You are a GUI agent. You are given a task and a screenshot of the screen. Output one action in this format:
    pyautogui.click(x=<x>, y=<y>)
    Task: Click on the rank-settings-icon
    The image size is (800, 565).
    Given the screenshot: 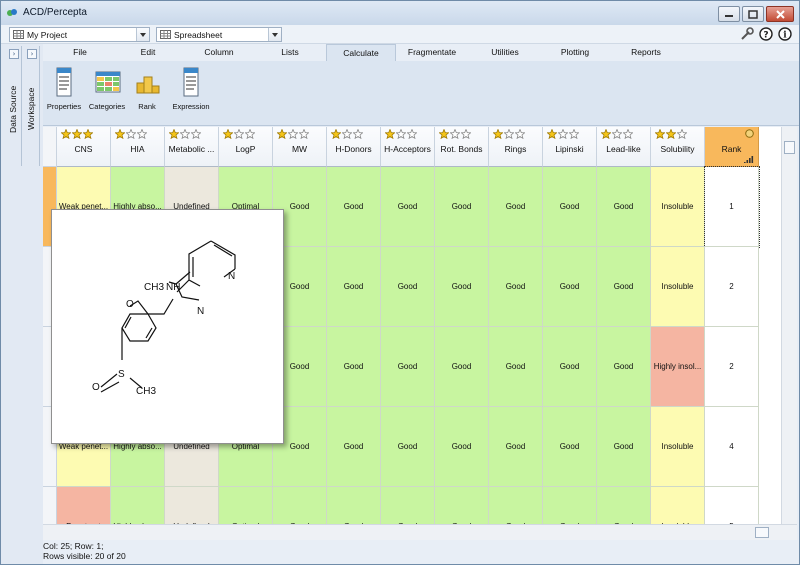 What is the action you would take?
    pyautogui.click(x=749, y=133)
    